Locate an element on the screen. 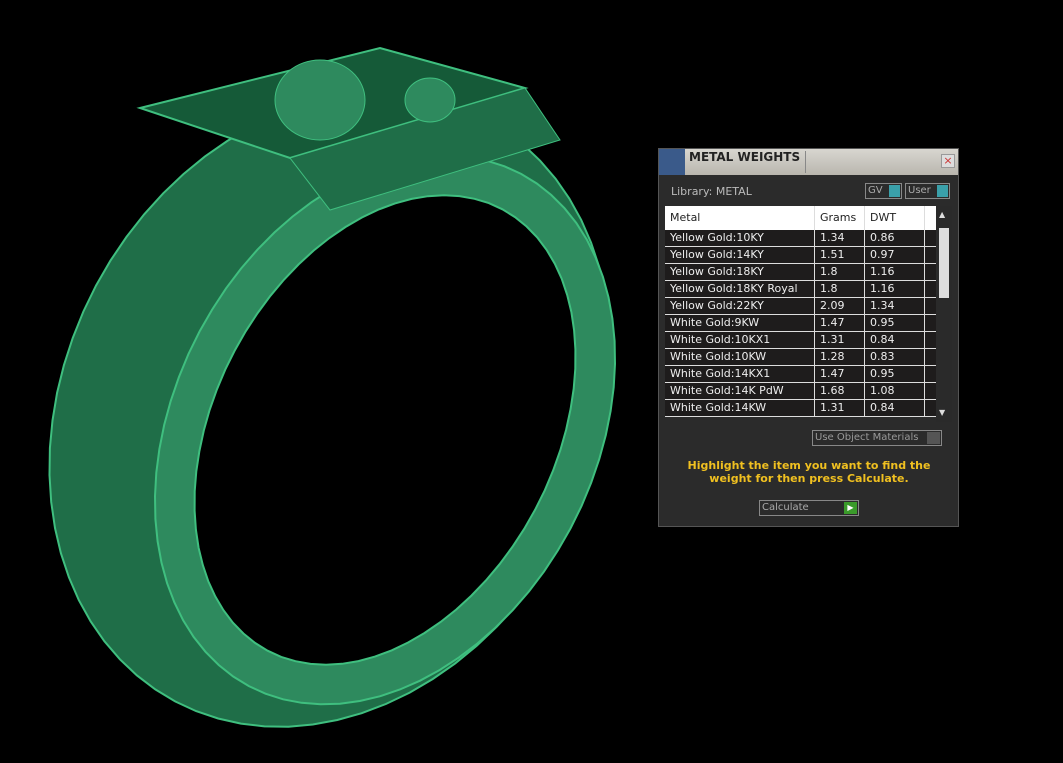 The width and height of the screenshot is (1063, 763). metal-cell: Yellow Gold:18KY Royal is located at coordinates (740, 289).